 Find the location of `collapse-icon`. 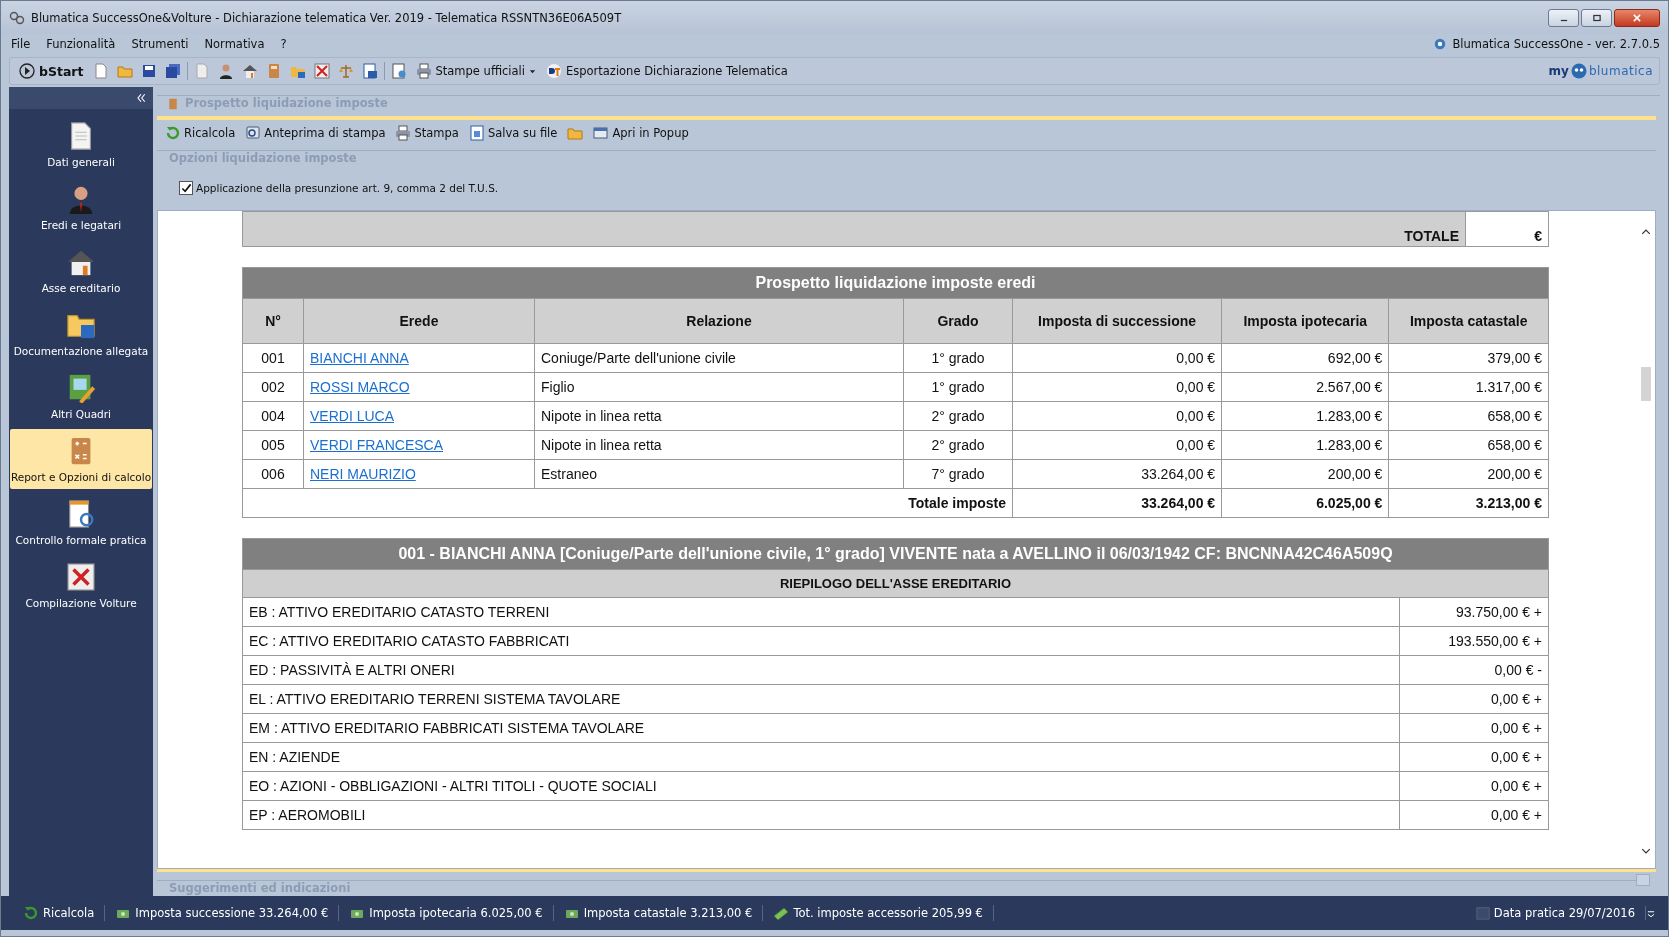

collapse-icon is located at coordinates (141, 98).